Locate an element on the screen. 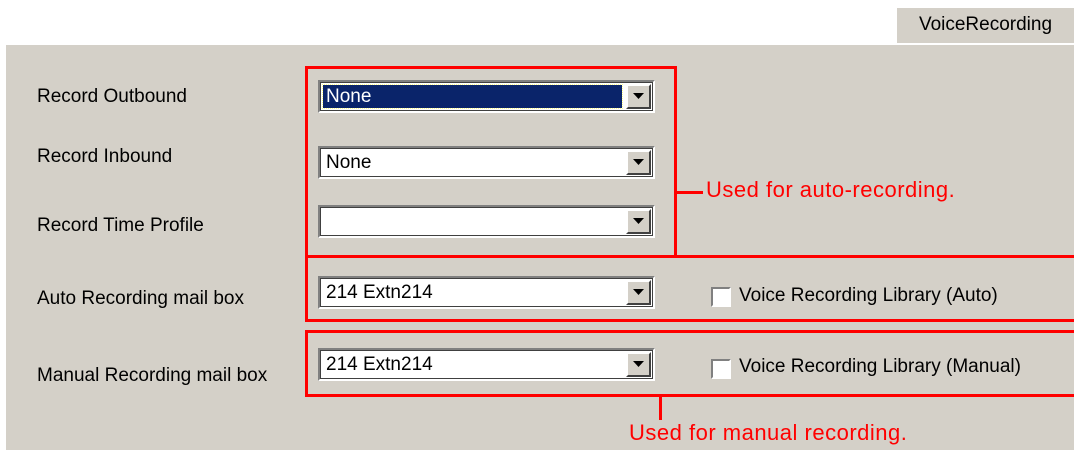  tab-label: VoiceRecording is located at coordinates (985, 24).